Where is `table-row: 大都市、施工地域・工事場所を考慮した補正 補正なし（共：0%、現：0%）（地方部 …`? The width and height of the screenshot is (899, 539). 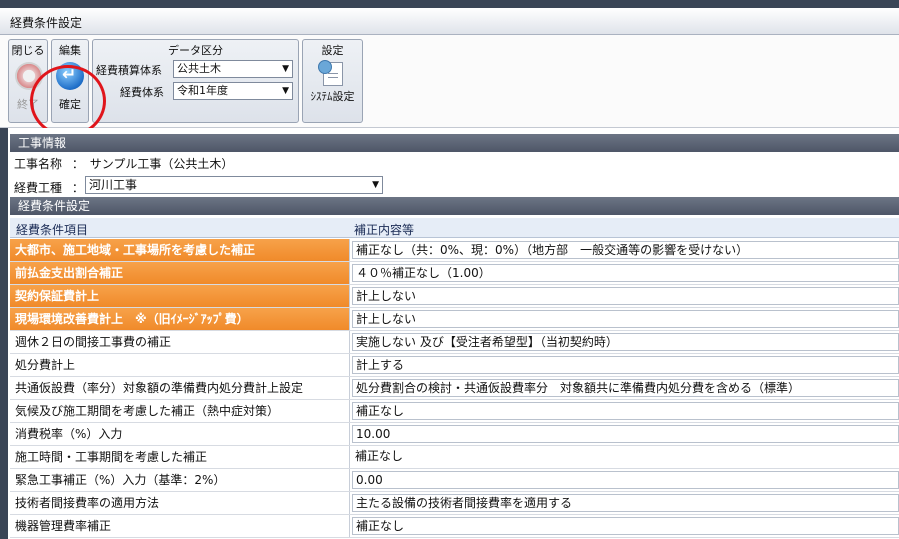
table-row: 大都市、施工地域・工事場所を考慮した補正 補正なし（共：0%、現：0%）（地方部 … is located at coordinates (454, 250).